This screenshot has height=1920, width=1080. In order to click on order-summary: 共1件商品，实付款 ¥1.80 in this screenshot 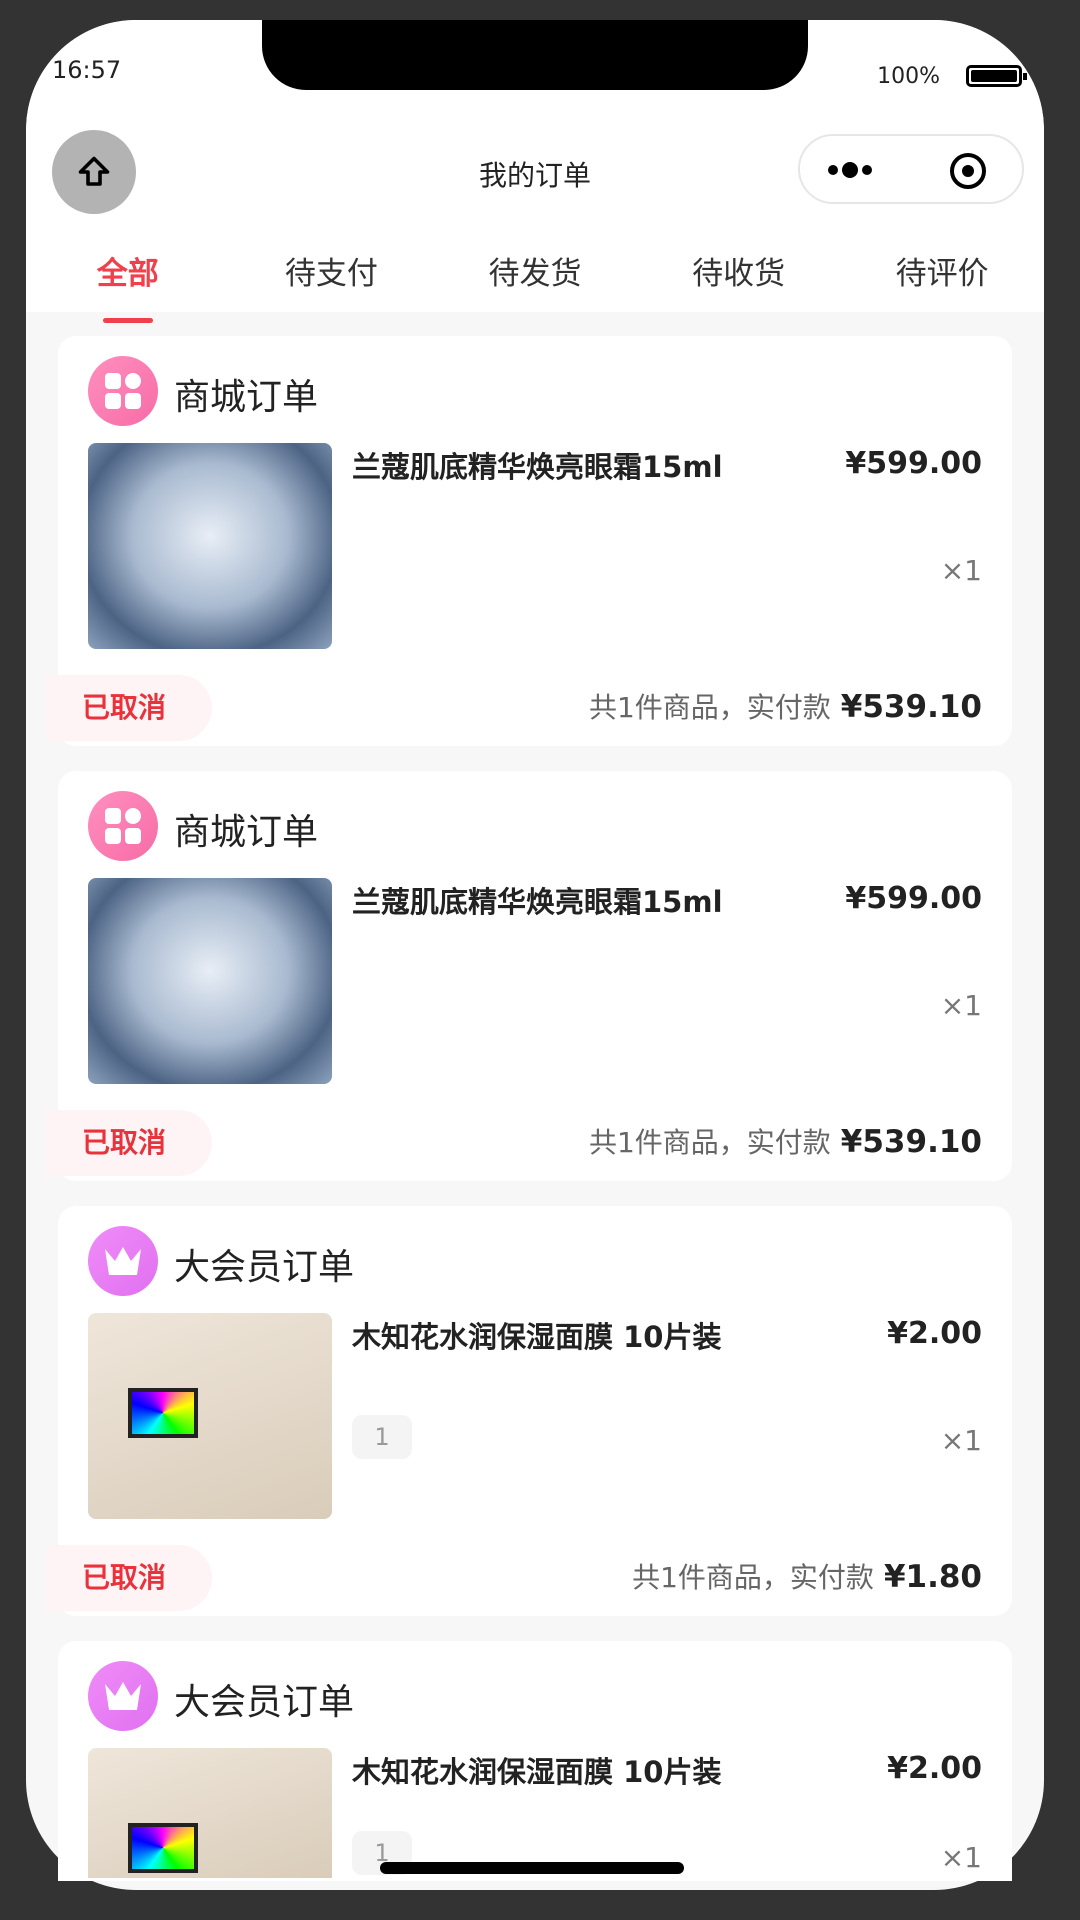, I will do `click(807, 1576)`.